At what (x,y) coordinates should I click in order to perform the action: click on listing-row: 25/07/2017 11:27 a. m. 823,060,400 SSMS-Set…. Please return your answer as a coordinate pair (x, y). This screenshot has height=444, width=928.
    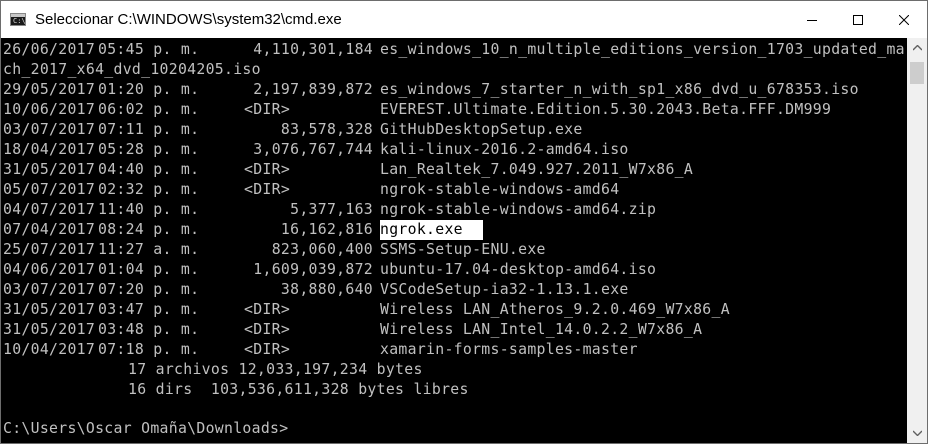
    Looking at the image, I should click on (453, 250).